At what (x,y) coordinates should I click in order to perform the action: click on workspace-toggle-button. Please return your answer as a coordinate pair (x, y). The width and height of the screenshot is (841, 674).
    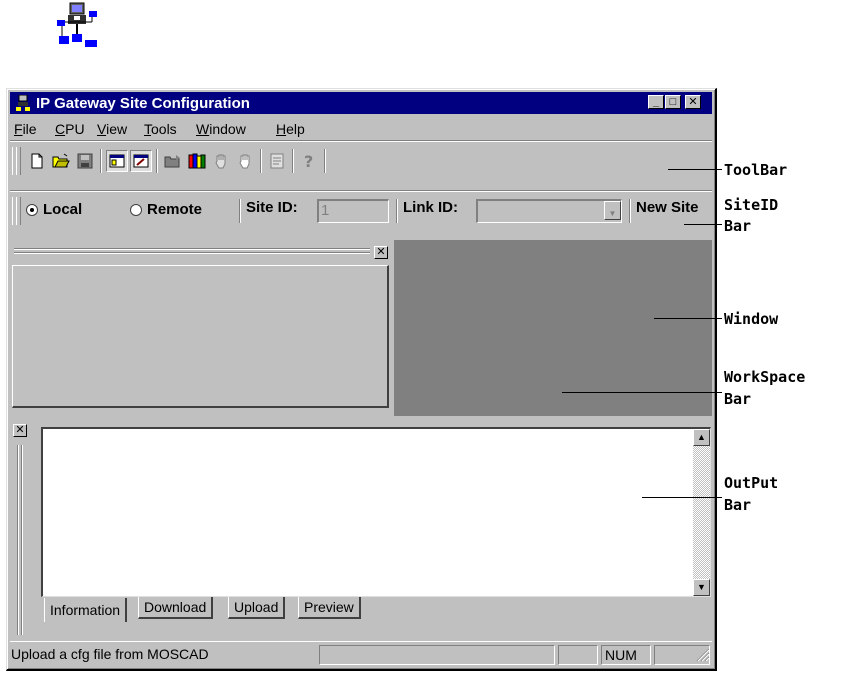
    Looking at the image, I should click on (117, 161).